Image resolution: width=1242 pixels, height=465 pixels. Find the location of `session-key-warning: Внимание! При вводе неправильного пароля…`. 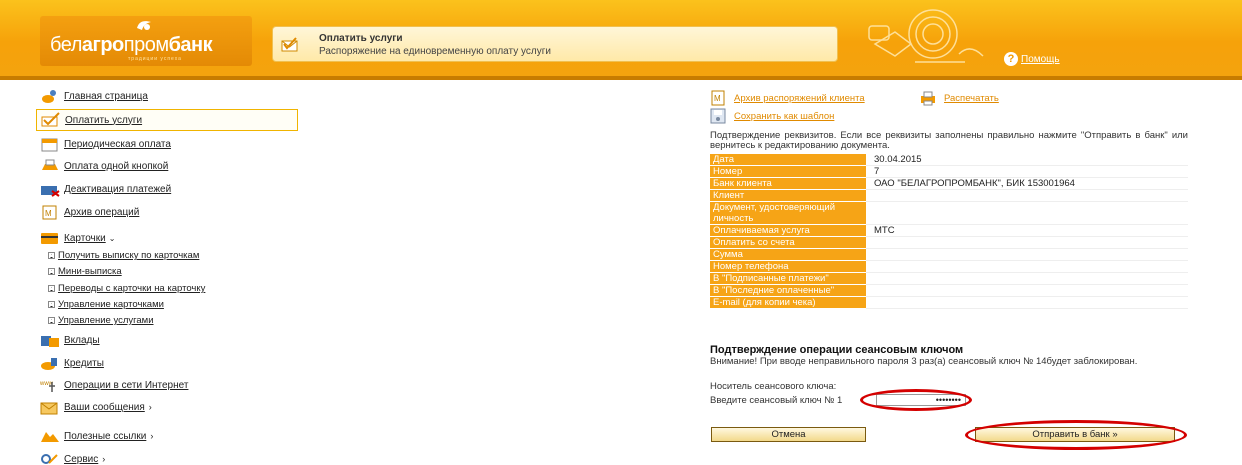

session-key-warning: Внимание! При вводе неправильного пароля… is located at coordinates (924, 361).